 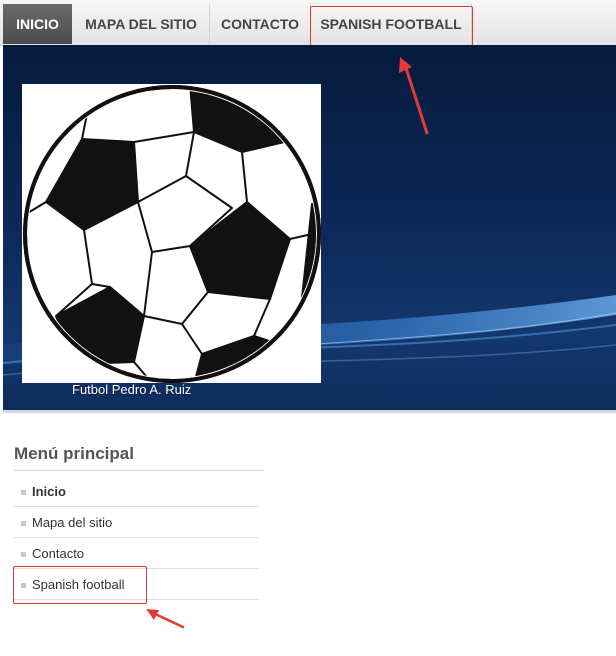 I want to click on annotation-arrow-nav, so click(x=414, y=96).